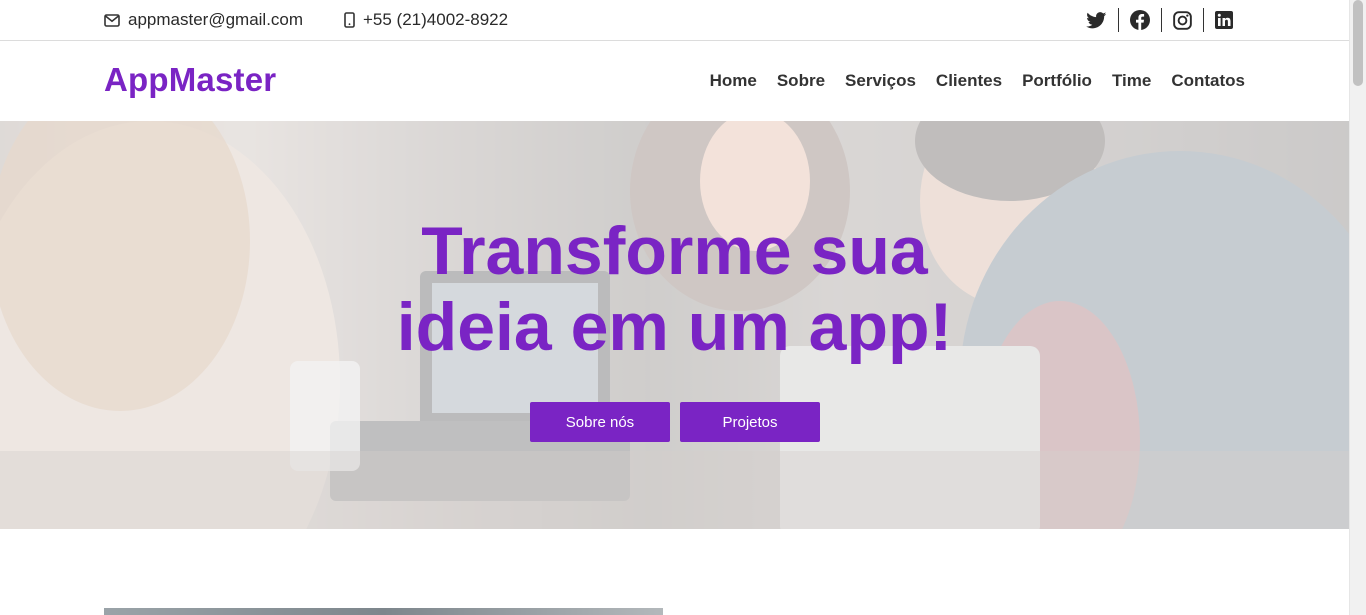  Describe the element at coordinates (383, 611) in the screenshot. I see `next-section-image` at that location.